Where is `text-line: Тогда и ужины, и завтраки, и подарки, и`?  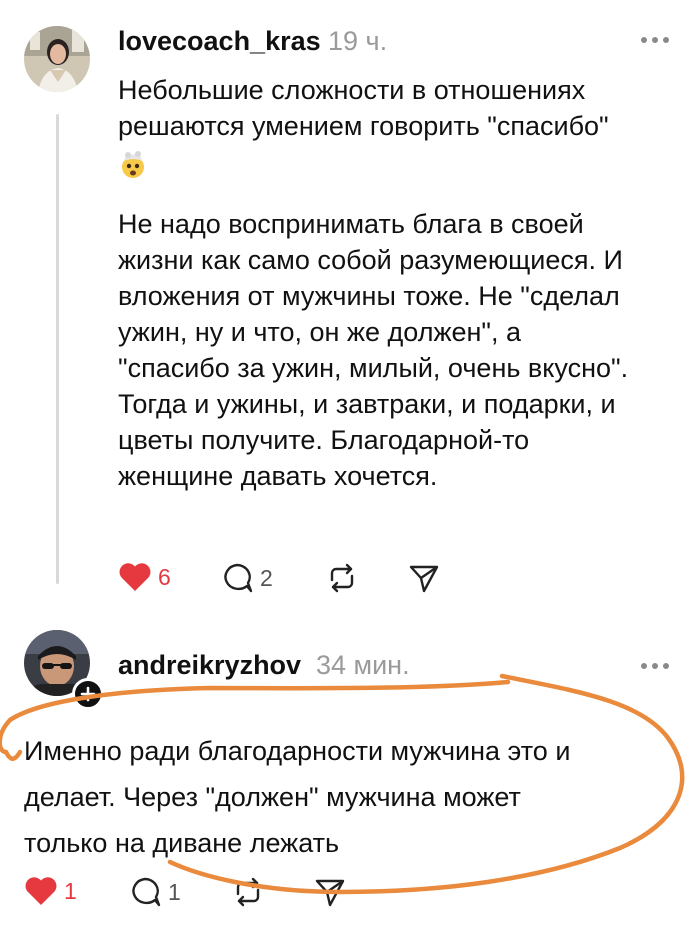 text-line: Тогда и ужины, и завтраки, и подарки, и is located at coordinates (367, 404).